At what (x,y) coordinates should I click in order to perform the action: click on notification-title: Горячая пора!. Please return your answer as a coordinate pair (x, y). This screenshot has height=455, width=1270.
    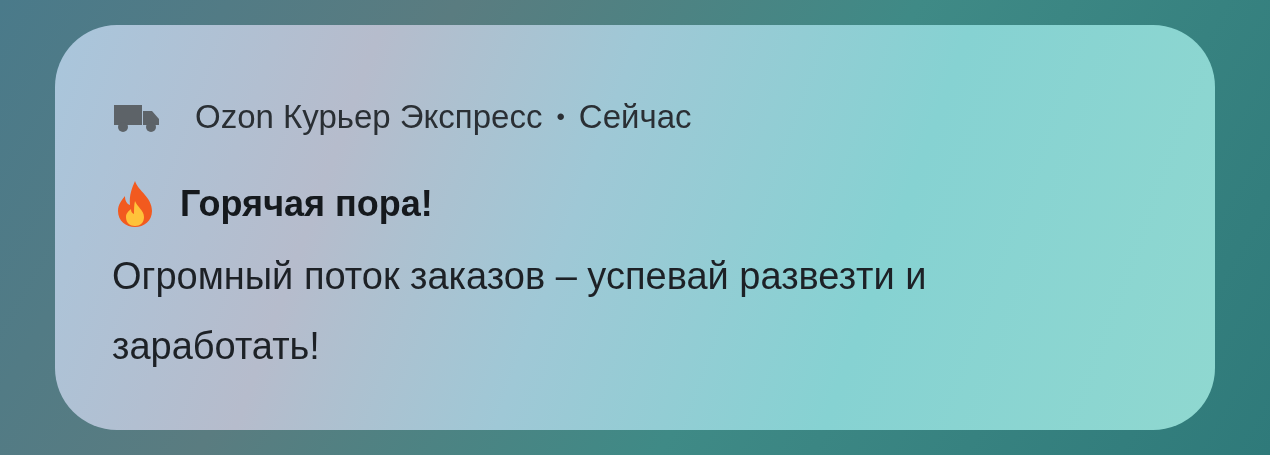
    Looking at the image, I should click on (306, 204).